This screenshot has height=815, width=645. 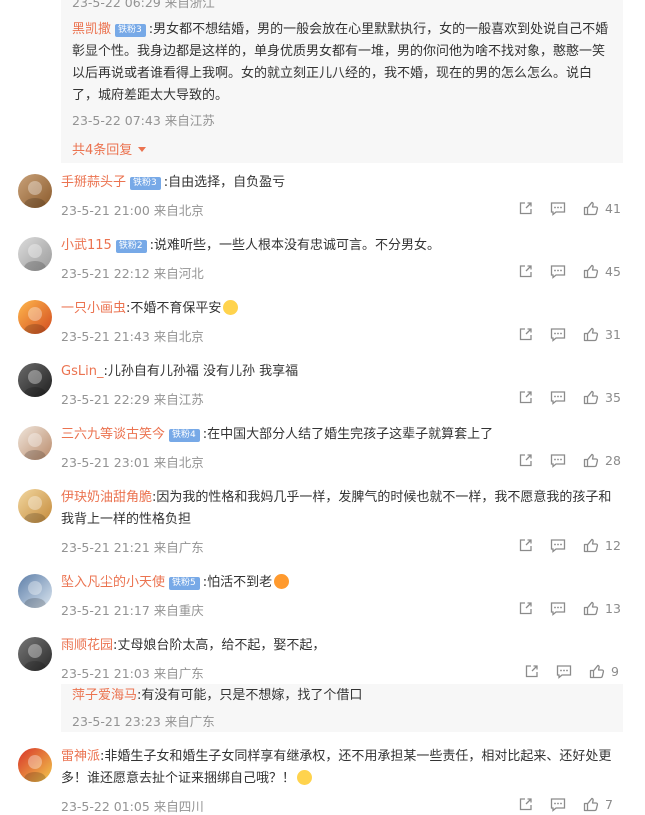 I want to click on top-reply-author: 黑凯撒, so click(x=91, y=29).